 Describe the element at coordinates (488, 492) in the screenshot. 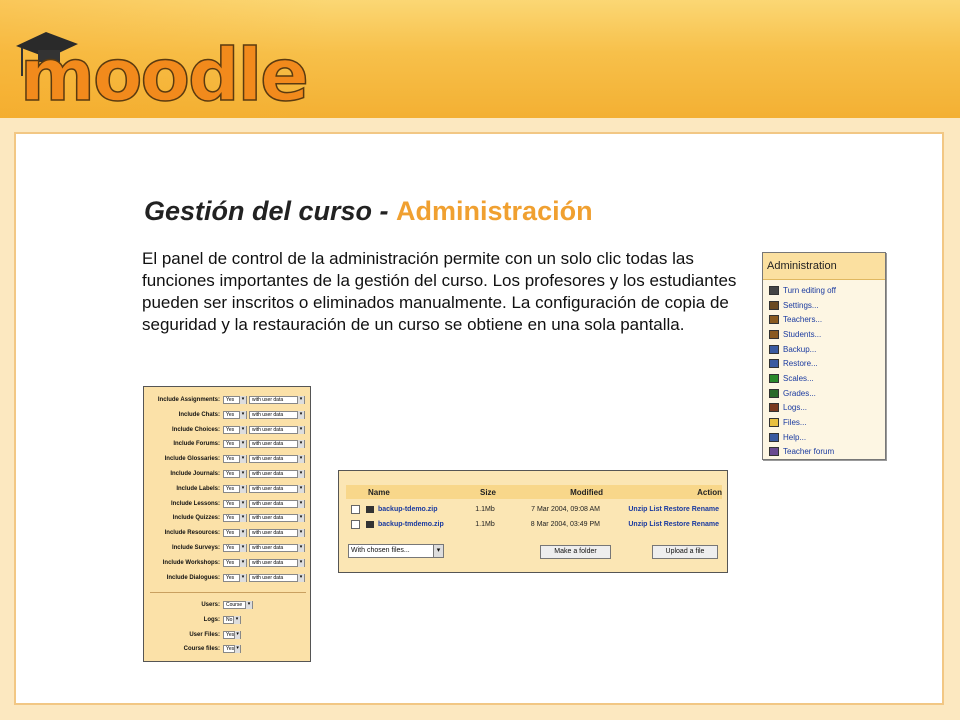

I see `column-size: Size` at that location.